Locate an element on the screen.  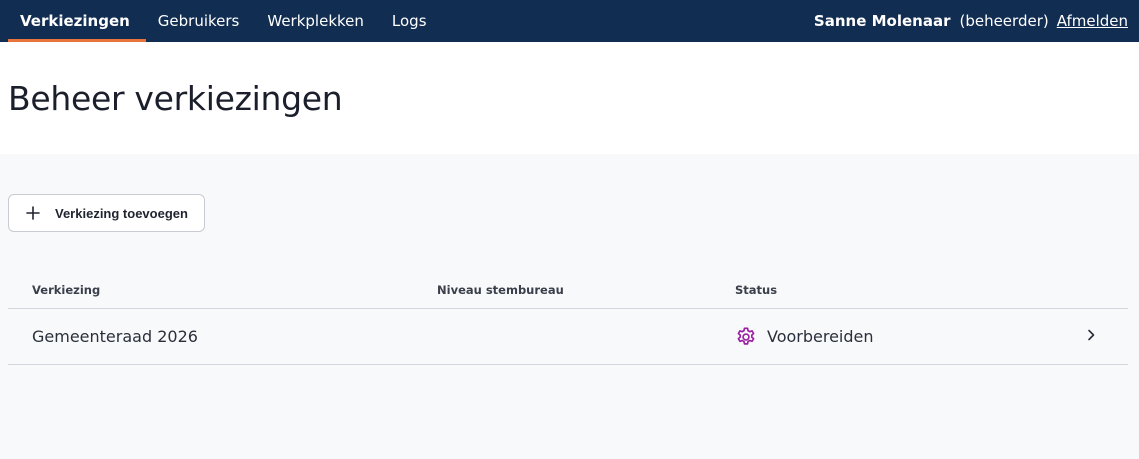
table-row: Gemeenteraad 2026 Voorbereiden is located at coordinates (568, 336).